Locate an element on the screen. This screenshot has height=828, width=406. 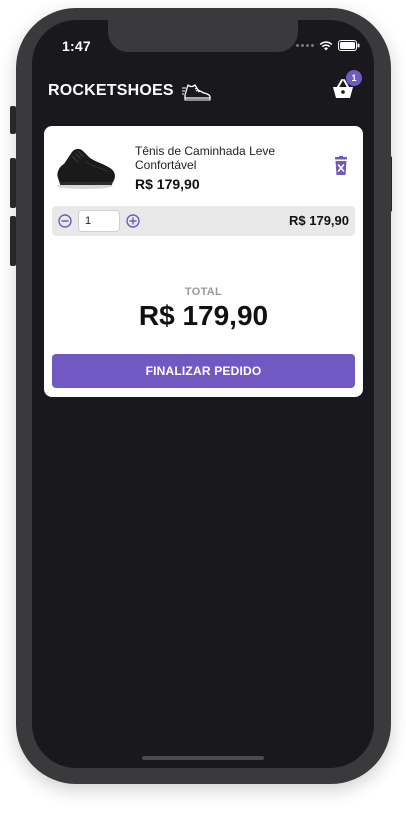
plus-circle-icon is located at coordinates (133, 221).